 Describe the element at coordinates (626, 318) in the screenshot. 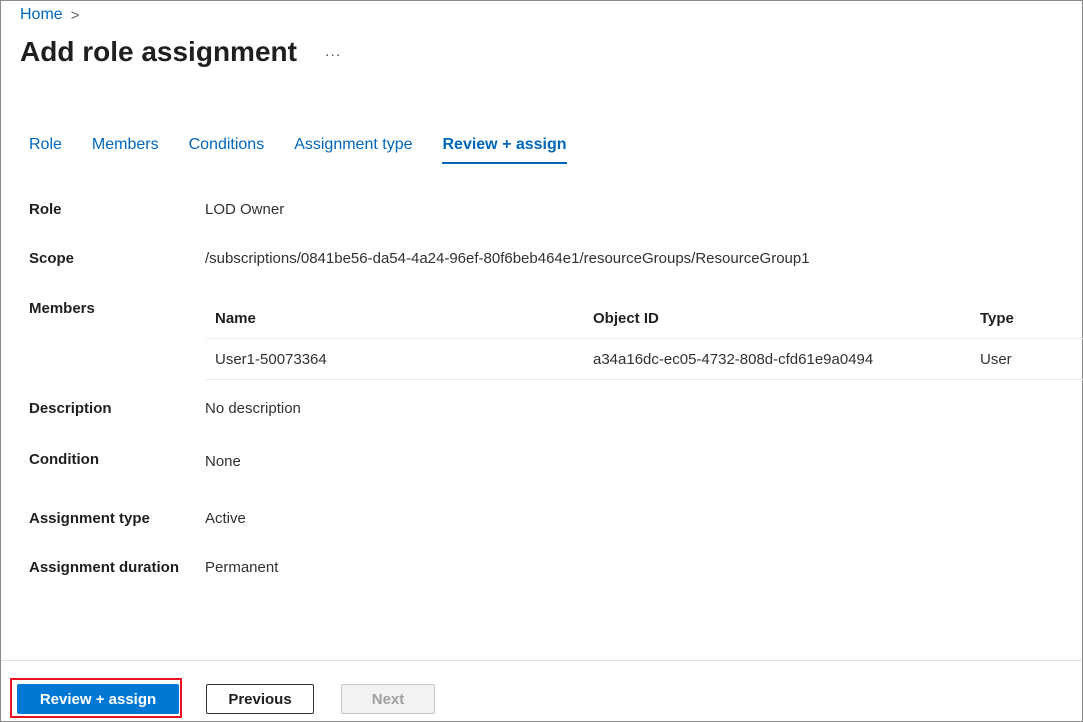

I see `column-header-object-id: Object ID` at that location.